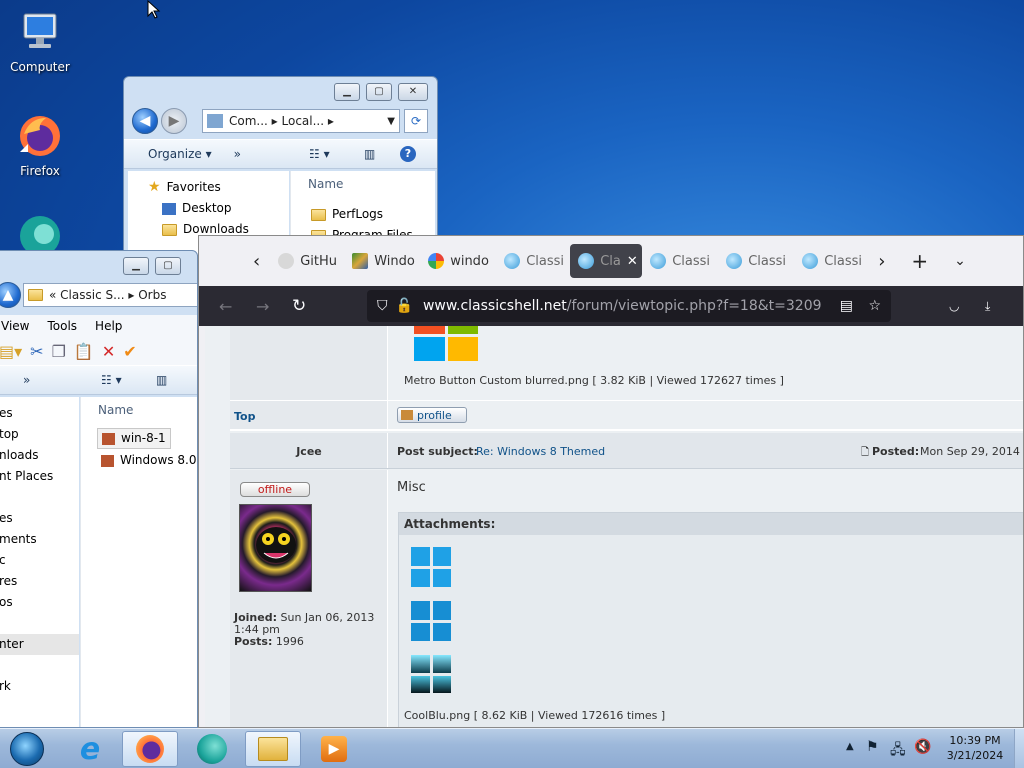  I want to click on desktop-icon-computer: Computer, so click(40, 41).